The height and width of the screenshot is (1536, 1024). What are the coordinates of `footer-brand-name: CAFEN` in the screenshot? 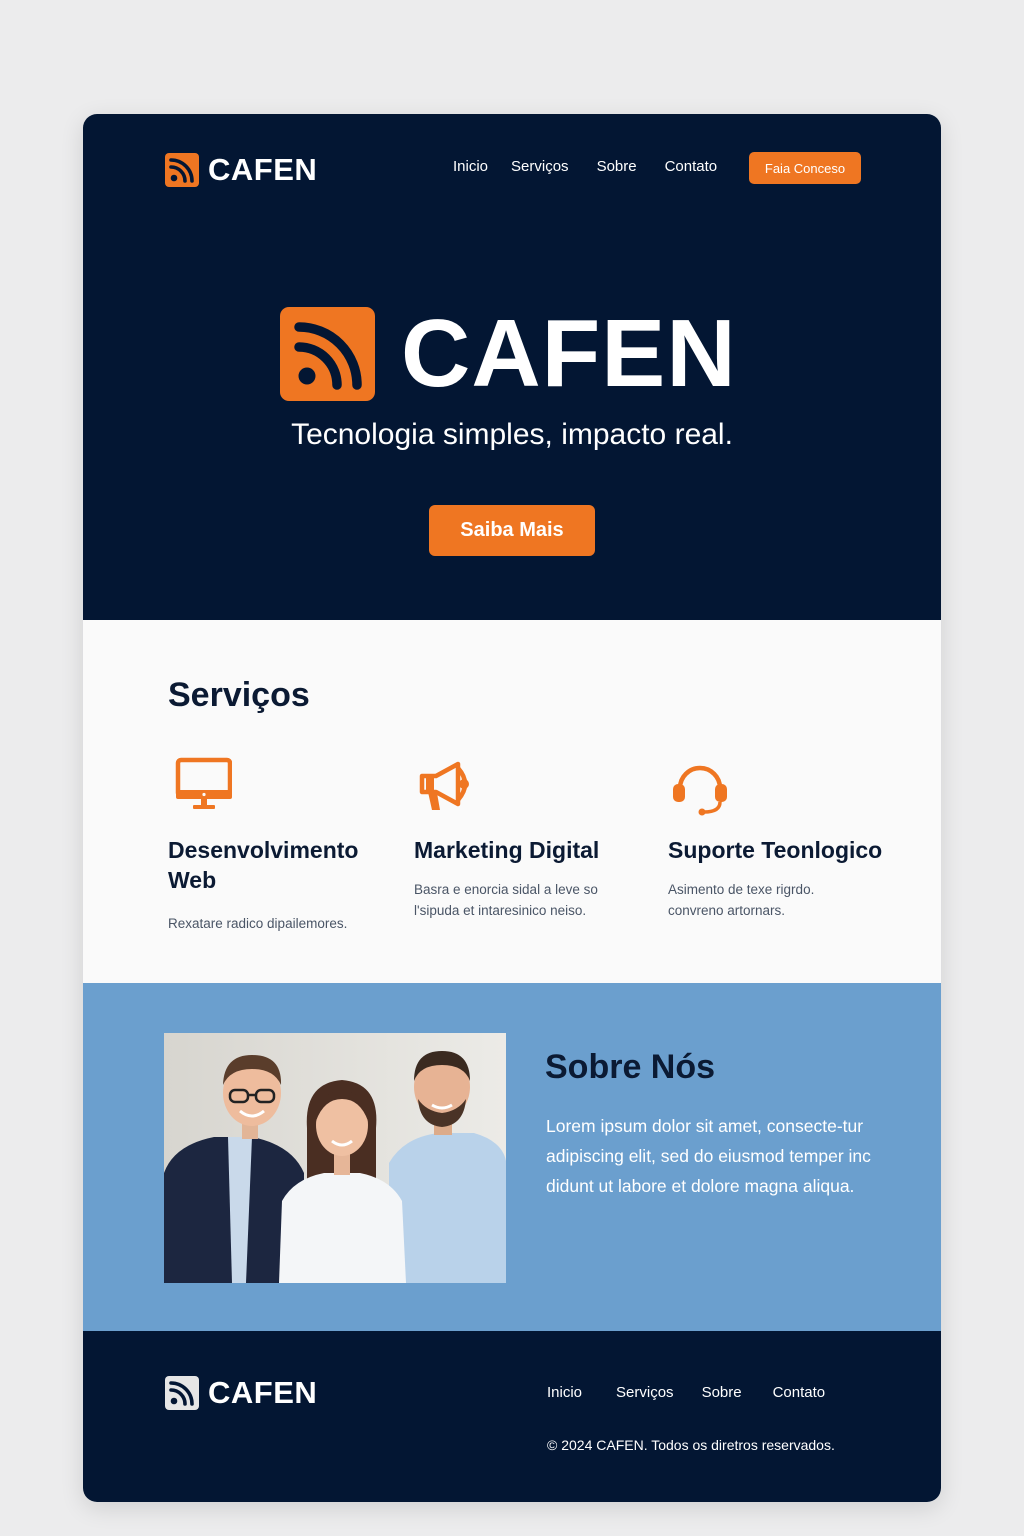 It's located at (263, 1392).